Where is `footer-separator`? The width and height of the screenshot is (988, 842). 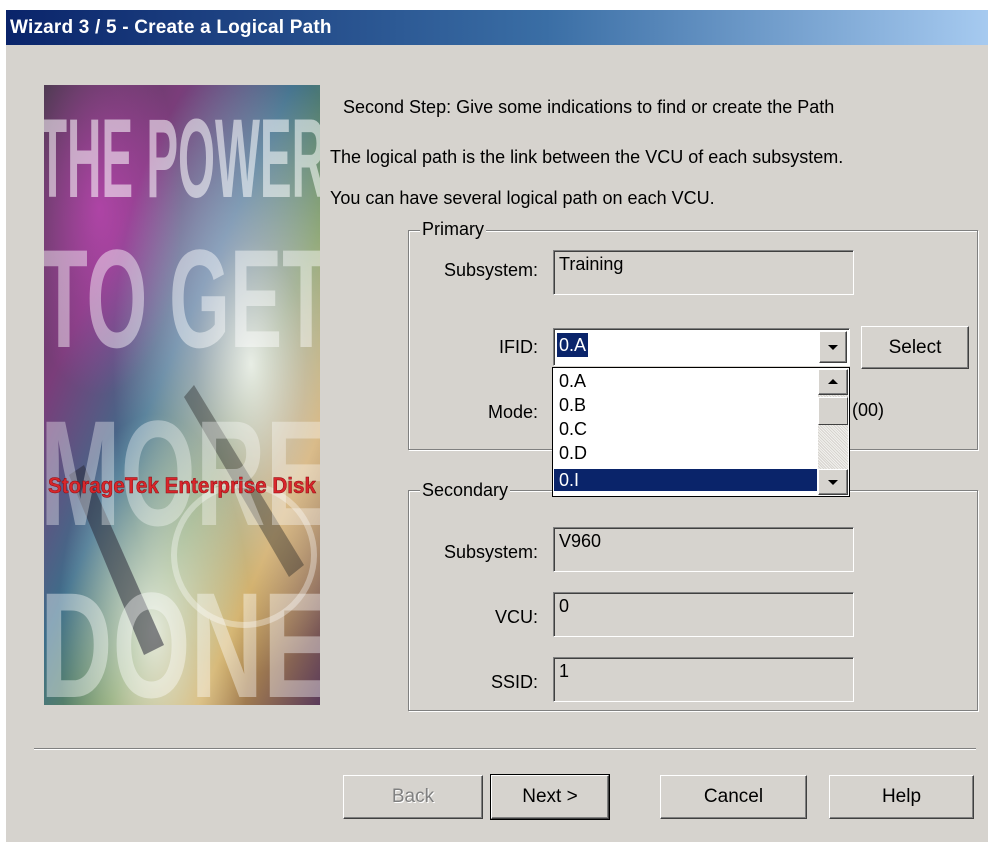
footer-separator is located at coordinates (505, 749).